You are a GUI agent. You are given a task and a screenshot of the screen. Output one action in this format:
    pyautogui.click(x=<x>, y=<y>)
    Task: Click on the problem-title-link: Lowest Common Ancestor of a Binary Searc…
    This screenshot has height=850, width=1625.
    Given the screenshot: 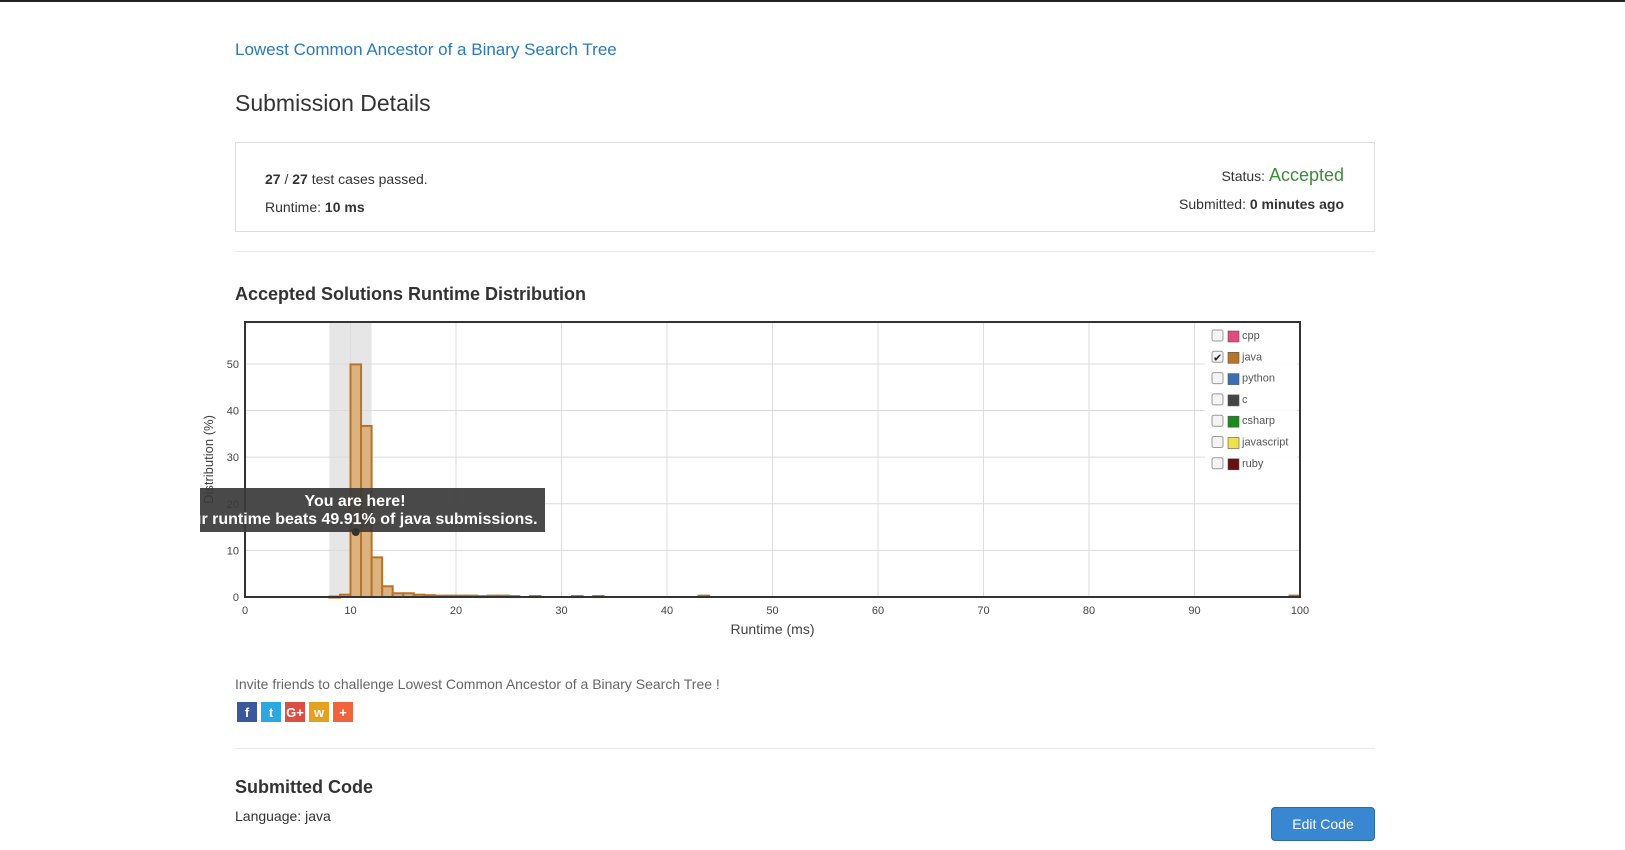 What is the action you would take?
    pyautogui.click(x=426, y=50)
    